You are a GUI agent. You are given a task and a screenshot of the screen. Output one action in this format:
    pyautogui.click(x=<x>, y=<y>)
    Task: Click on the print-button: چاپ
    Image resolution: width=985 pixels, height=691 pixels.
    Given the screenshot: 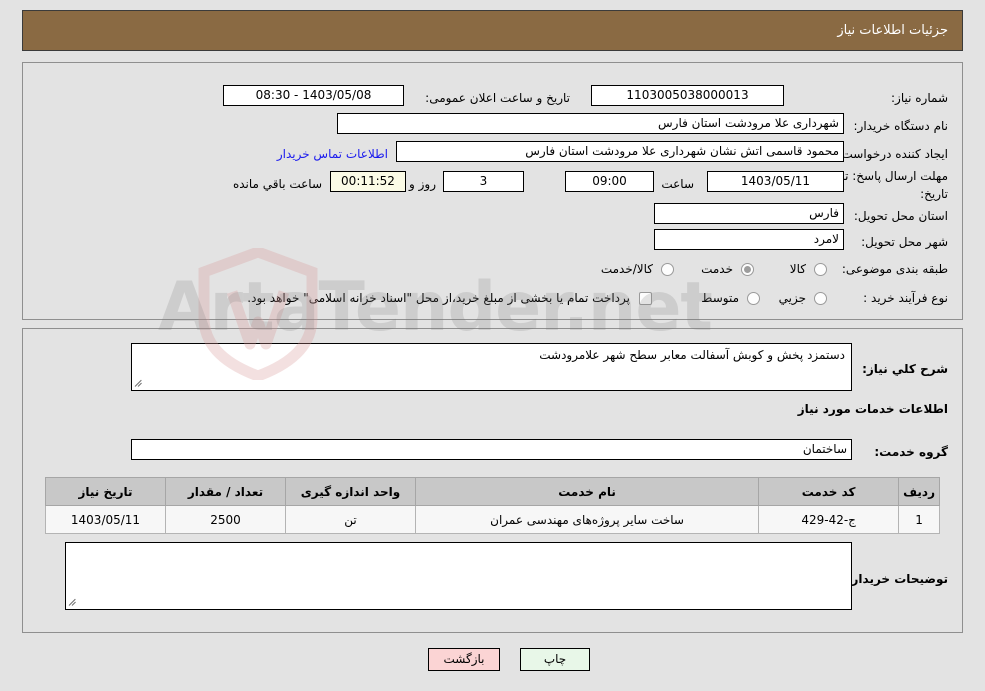 What is the action you would take?
    pyautogui.click(x=555, y=659)
    